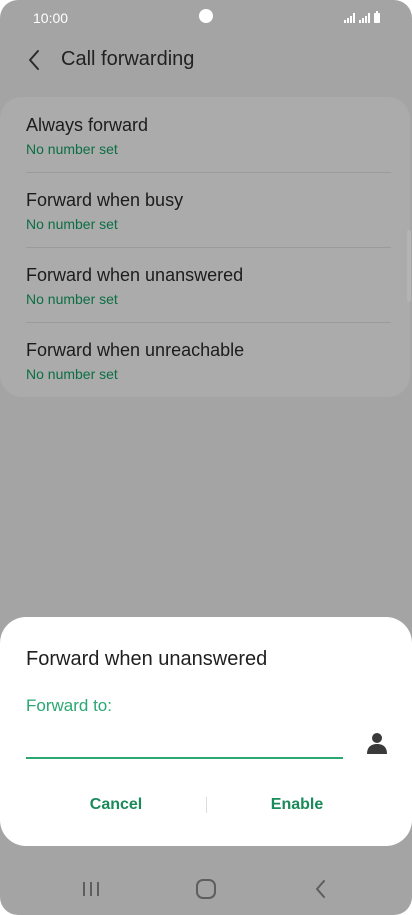 This screenshot has height=915, width=412. Describe the element at coordinates (147, 659) in the screenshot. I see `dialog-title: Forward when unanswered` at that location.